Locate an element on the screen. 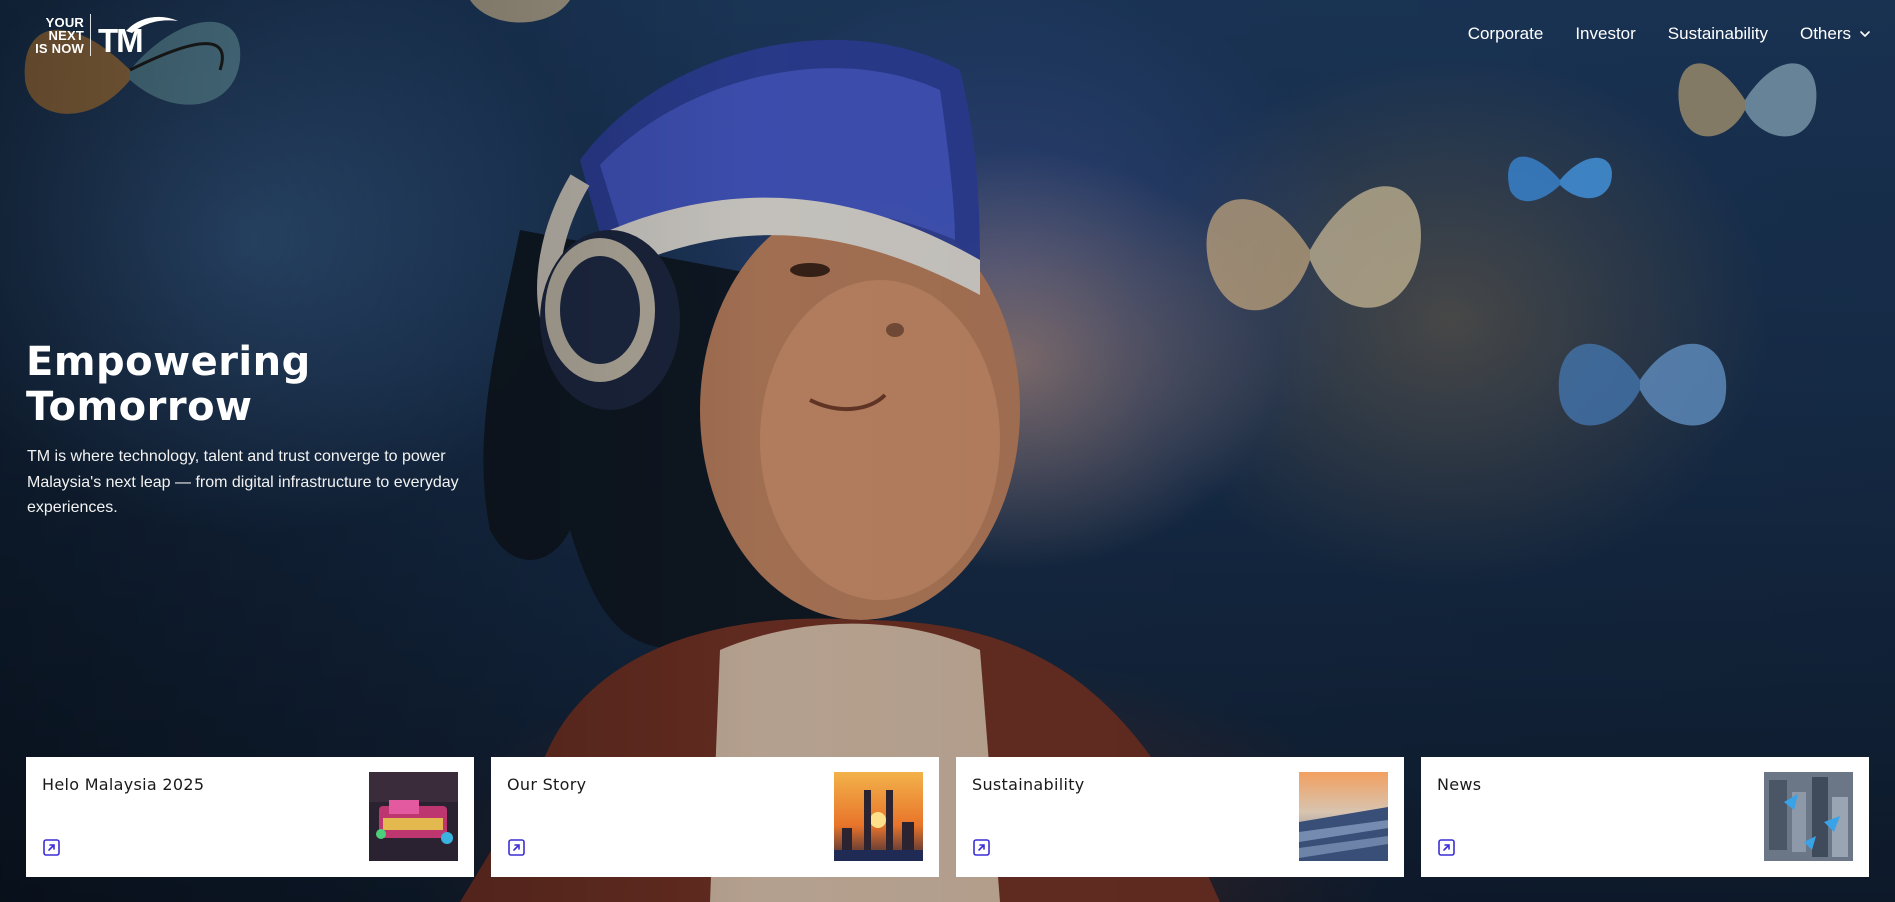 This screenshot has height=902, width=1895. hero-title-line: Empowering is located at coordinates (168, 362).